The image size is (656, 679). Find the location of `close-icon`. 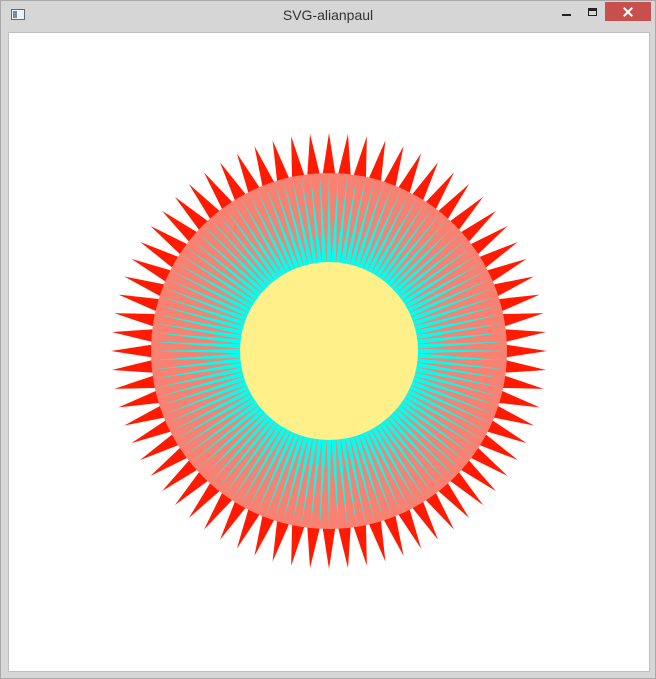

close-icon is located at coordinates (628, 11).